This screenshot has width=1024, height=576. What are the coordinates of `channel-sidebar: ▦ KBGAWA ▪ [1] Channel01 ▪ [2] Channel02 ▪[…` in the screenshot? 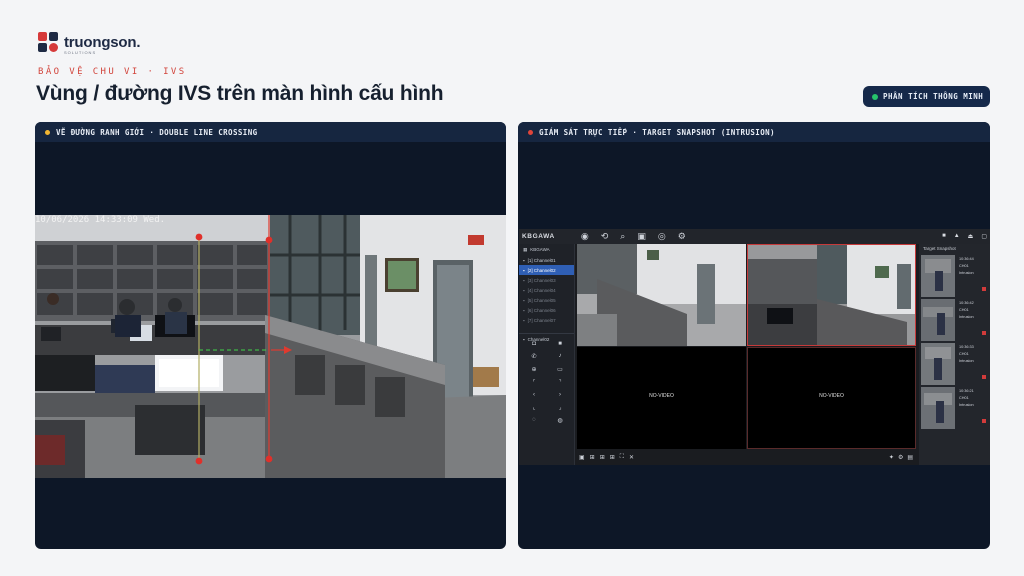 It's located at (547, 354).